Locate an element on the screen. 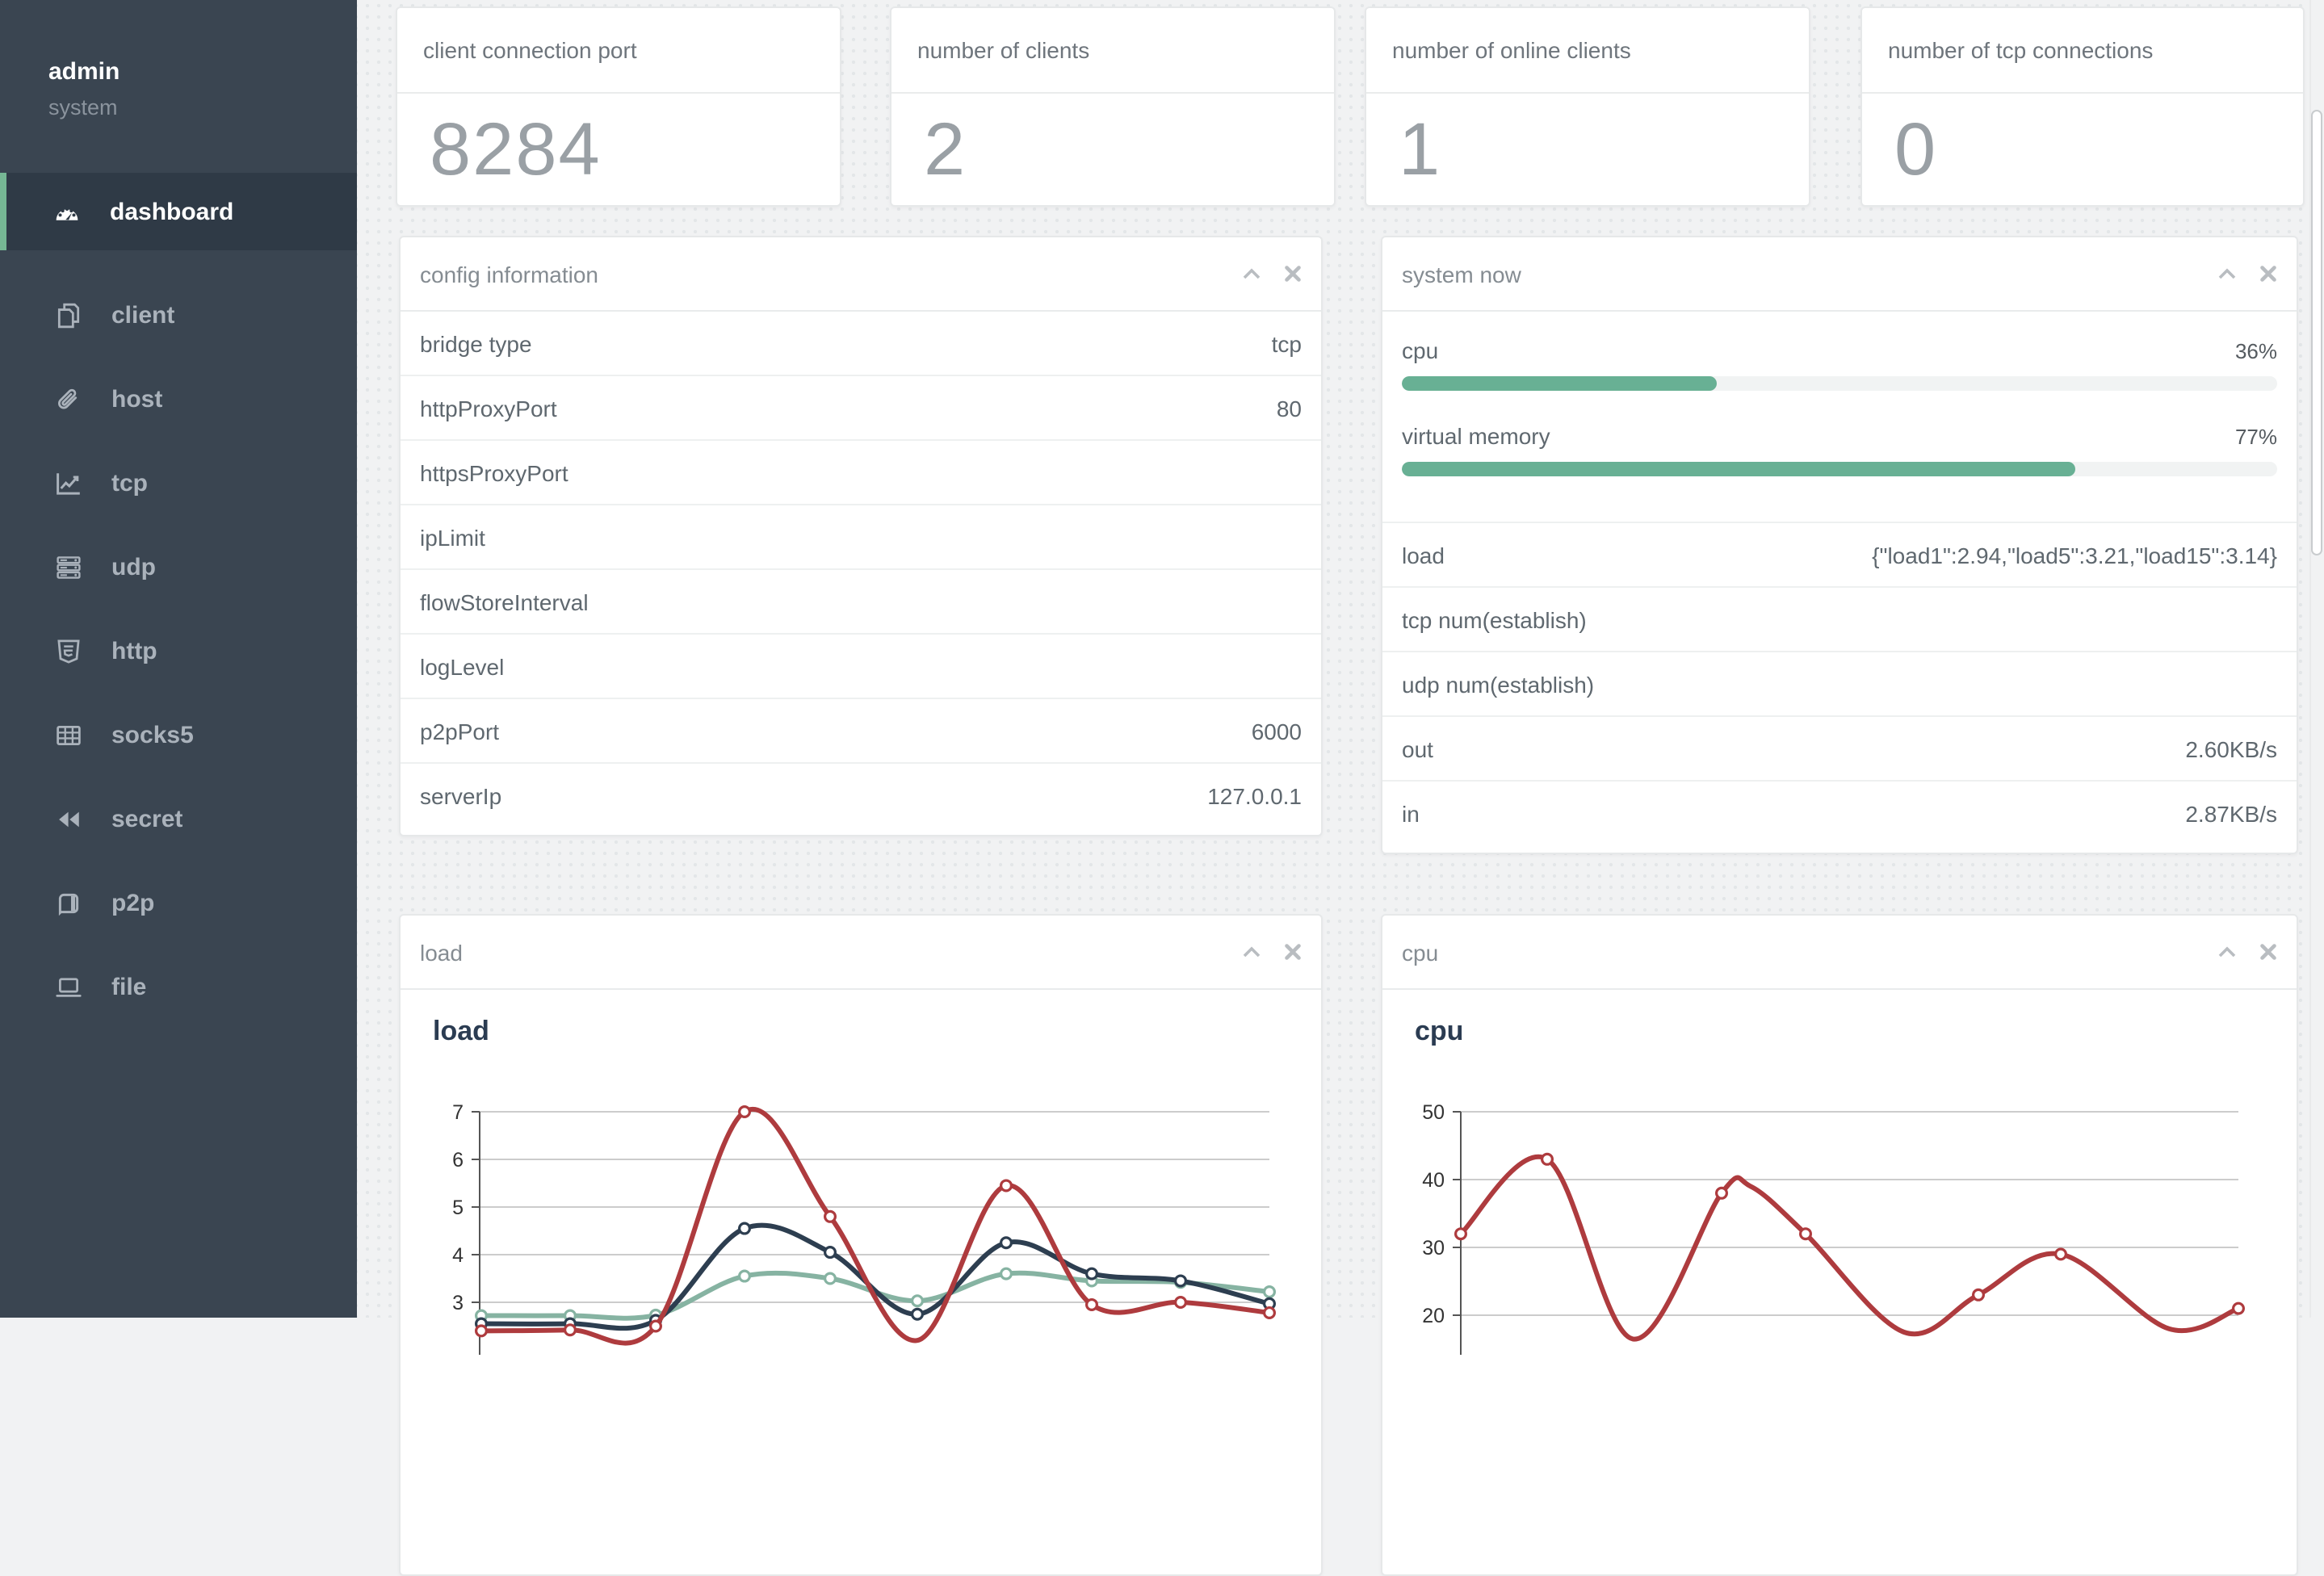  user-block: admin system is located at coordinates (178, 59).